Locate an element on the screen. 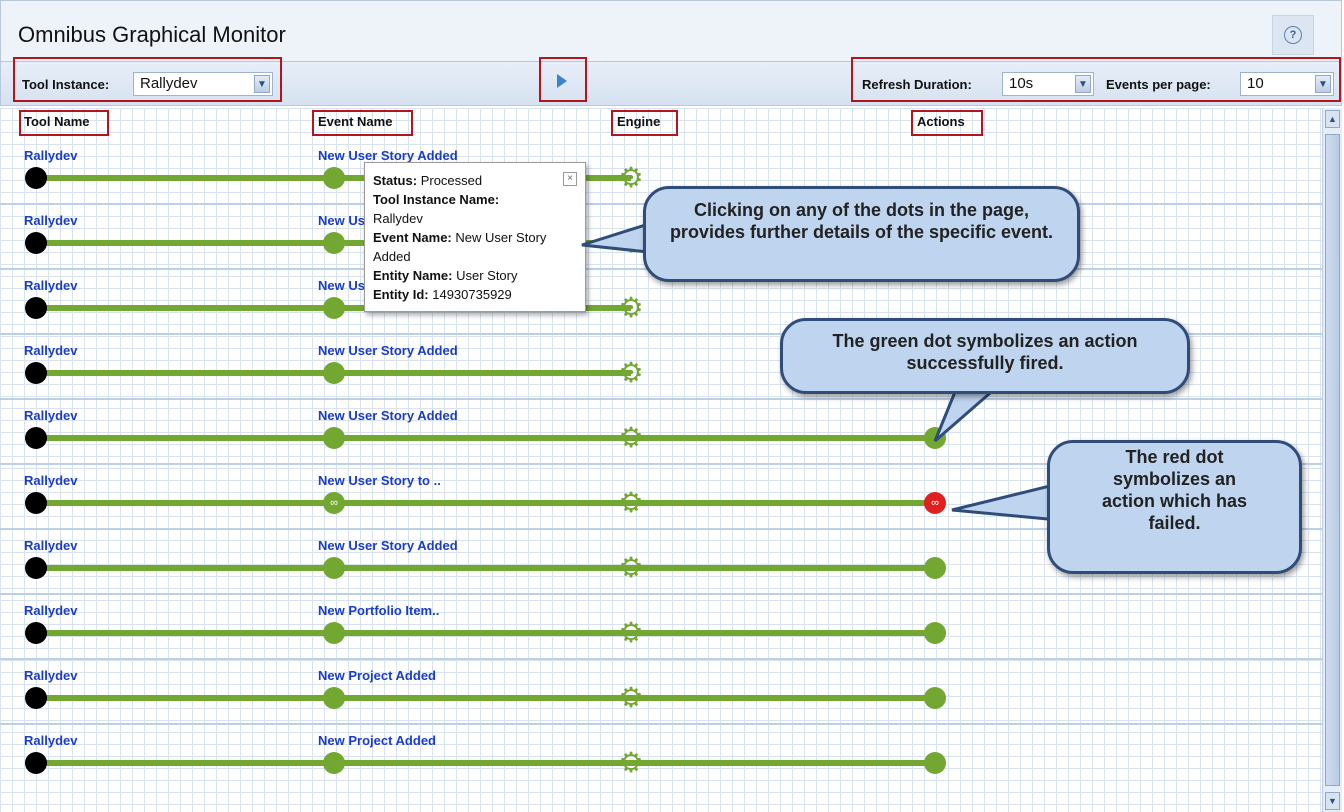  refresh-duration-select: 10s ▼ is located at coordinates (1048, 84).